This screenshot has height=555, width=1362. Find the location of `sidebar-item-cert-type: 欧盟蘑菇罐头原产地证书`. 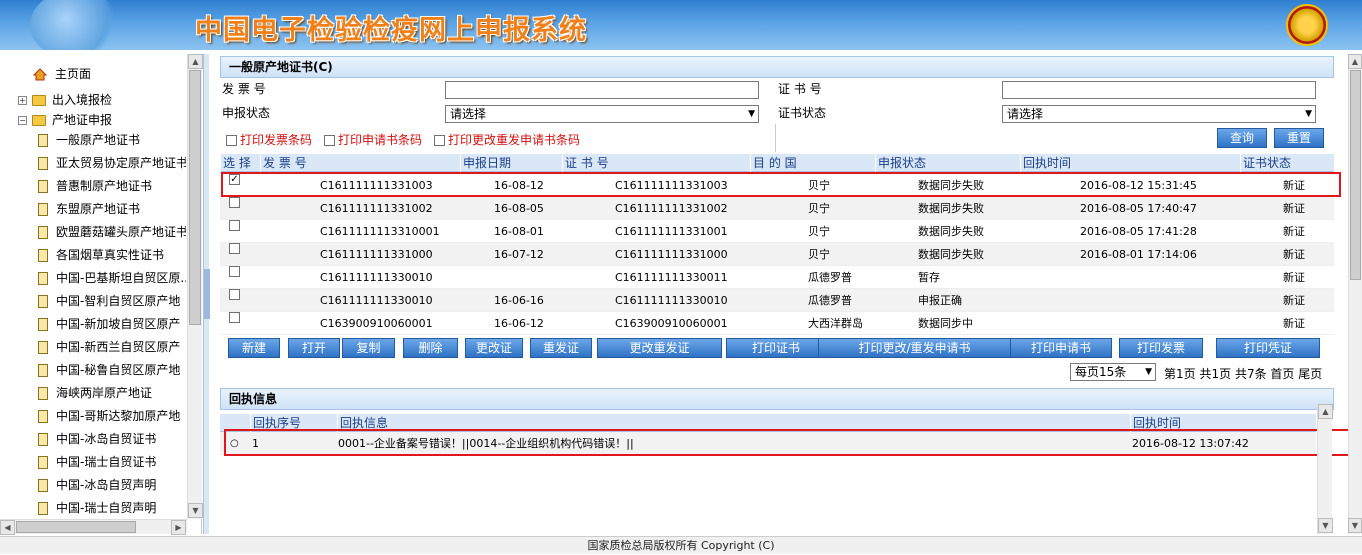

sidebar-item-cert-type: 欧盟蘑菇罐头原产地证书 is located at coordinates (112, 232).